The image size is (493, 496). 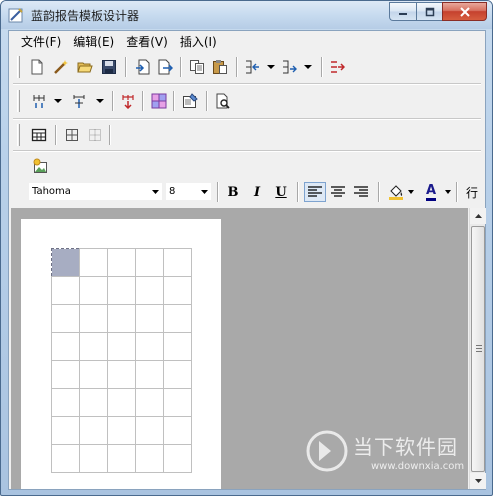 What do you see at coordinates (281, 192) in the screenshot?
I see `underline-button: U` at bounding box center [281, 192].